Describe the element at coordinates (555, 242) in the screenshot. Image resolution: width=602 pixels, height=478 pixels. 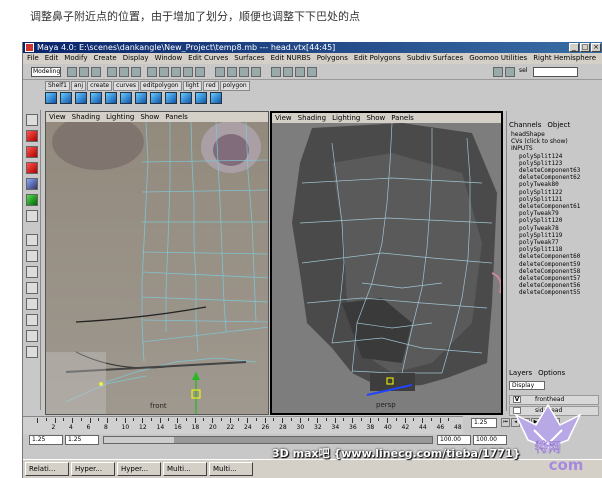
I see `input-node-item: polyTweak77` at that location.